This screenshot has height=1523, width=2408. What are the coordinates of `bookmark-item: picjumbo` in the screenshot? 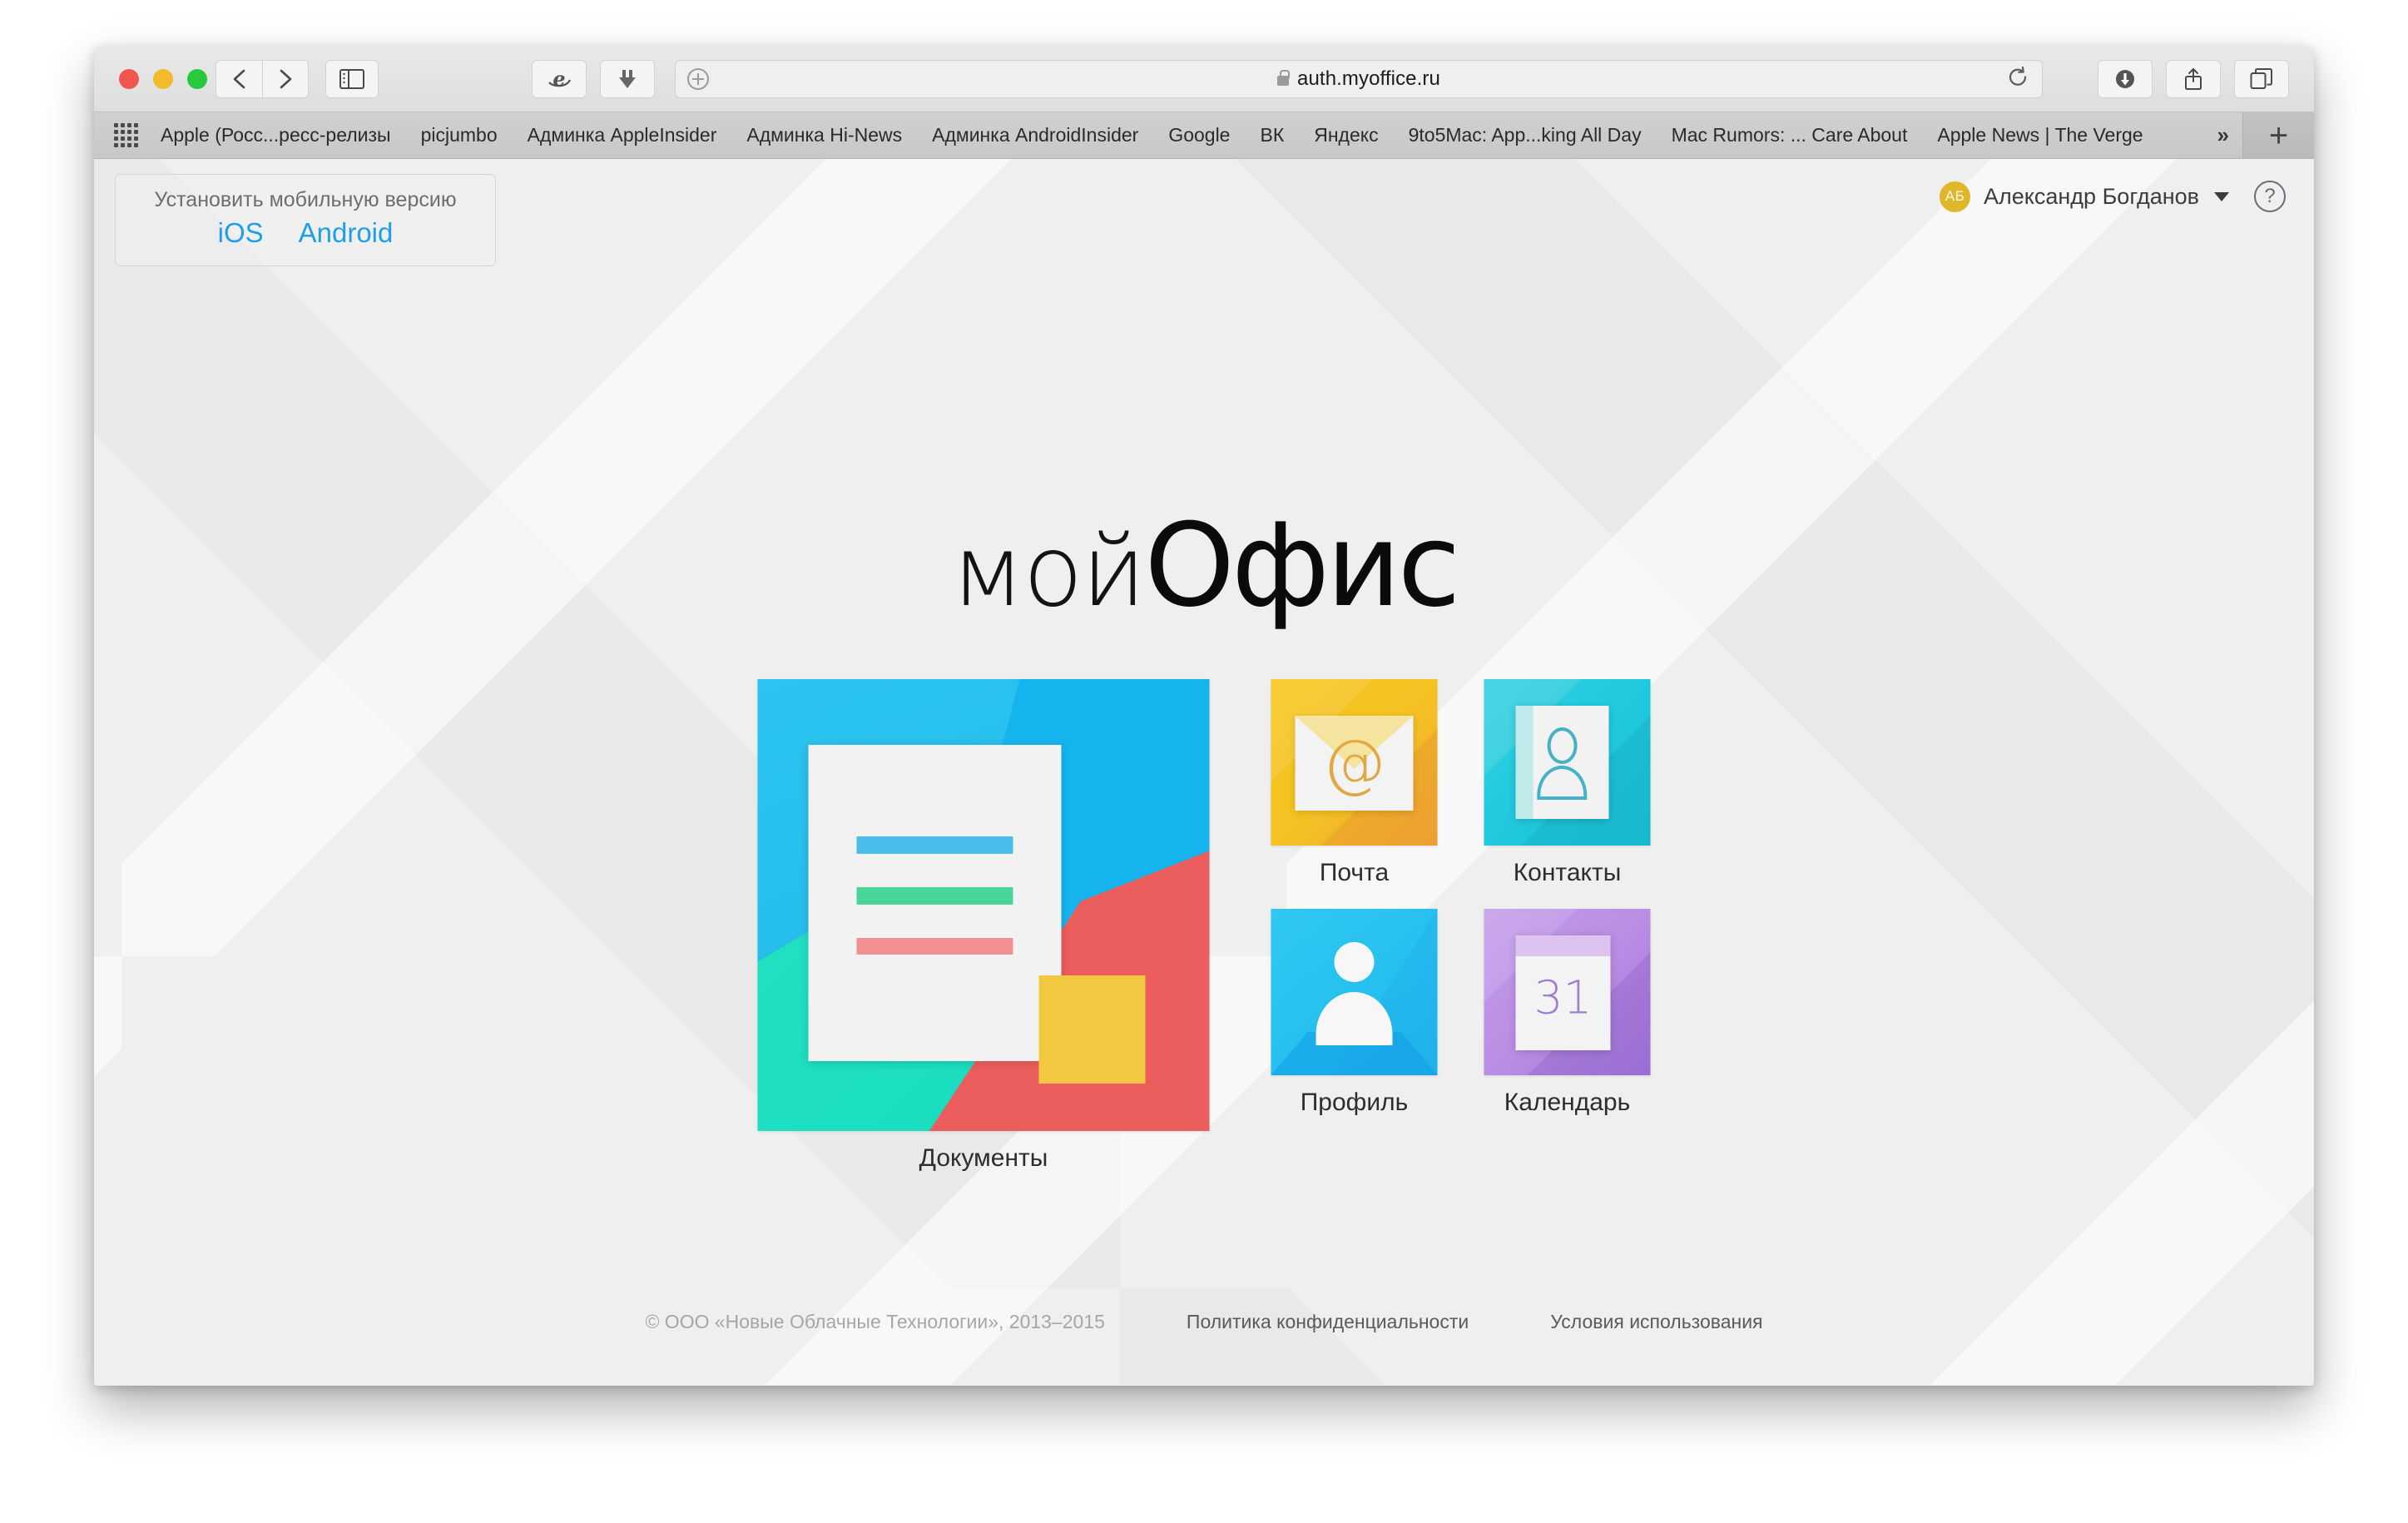 It's located at (460, 135).